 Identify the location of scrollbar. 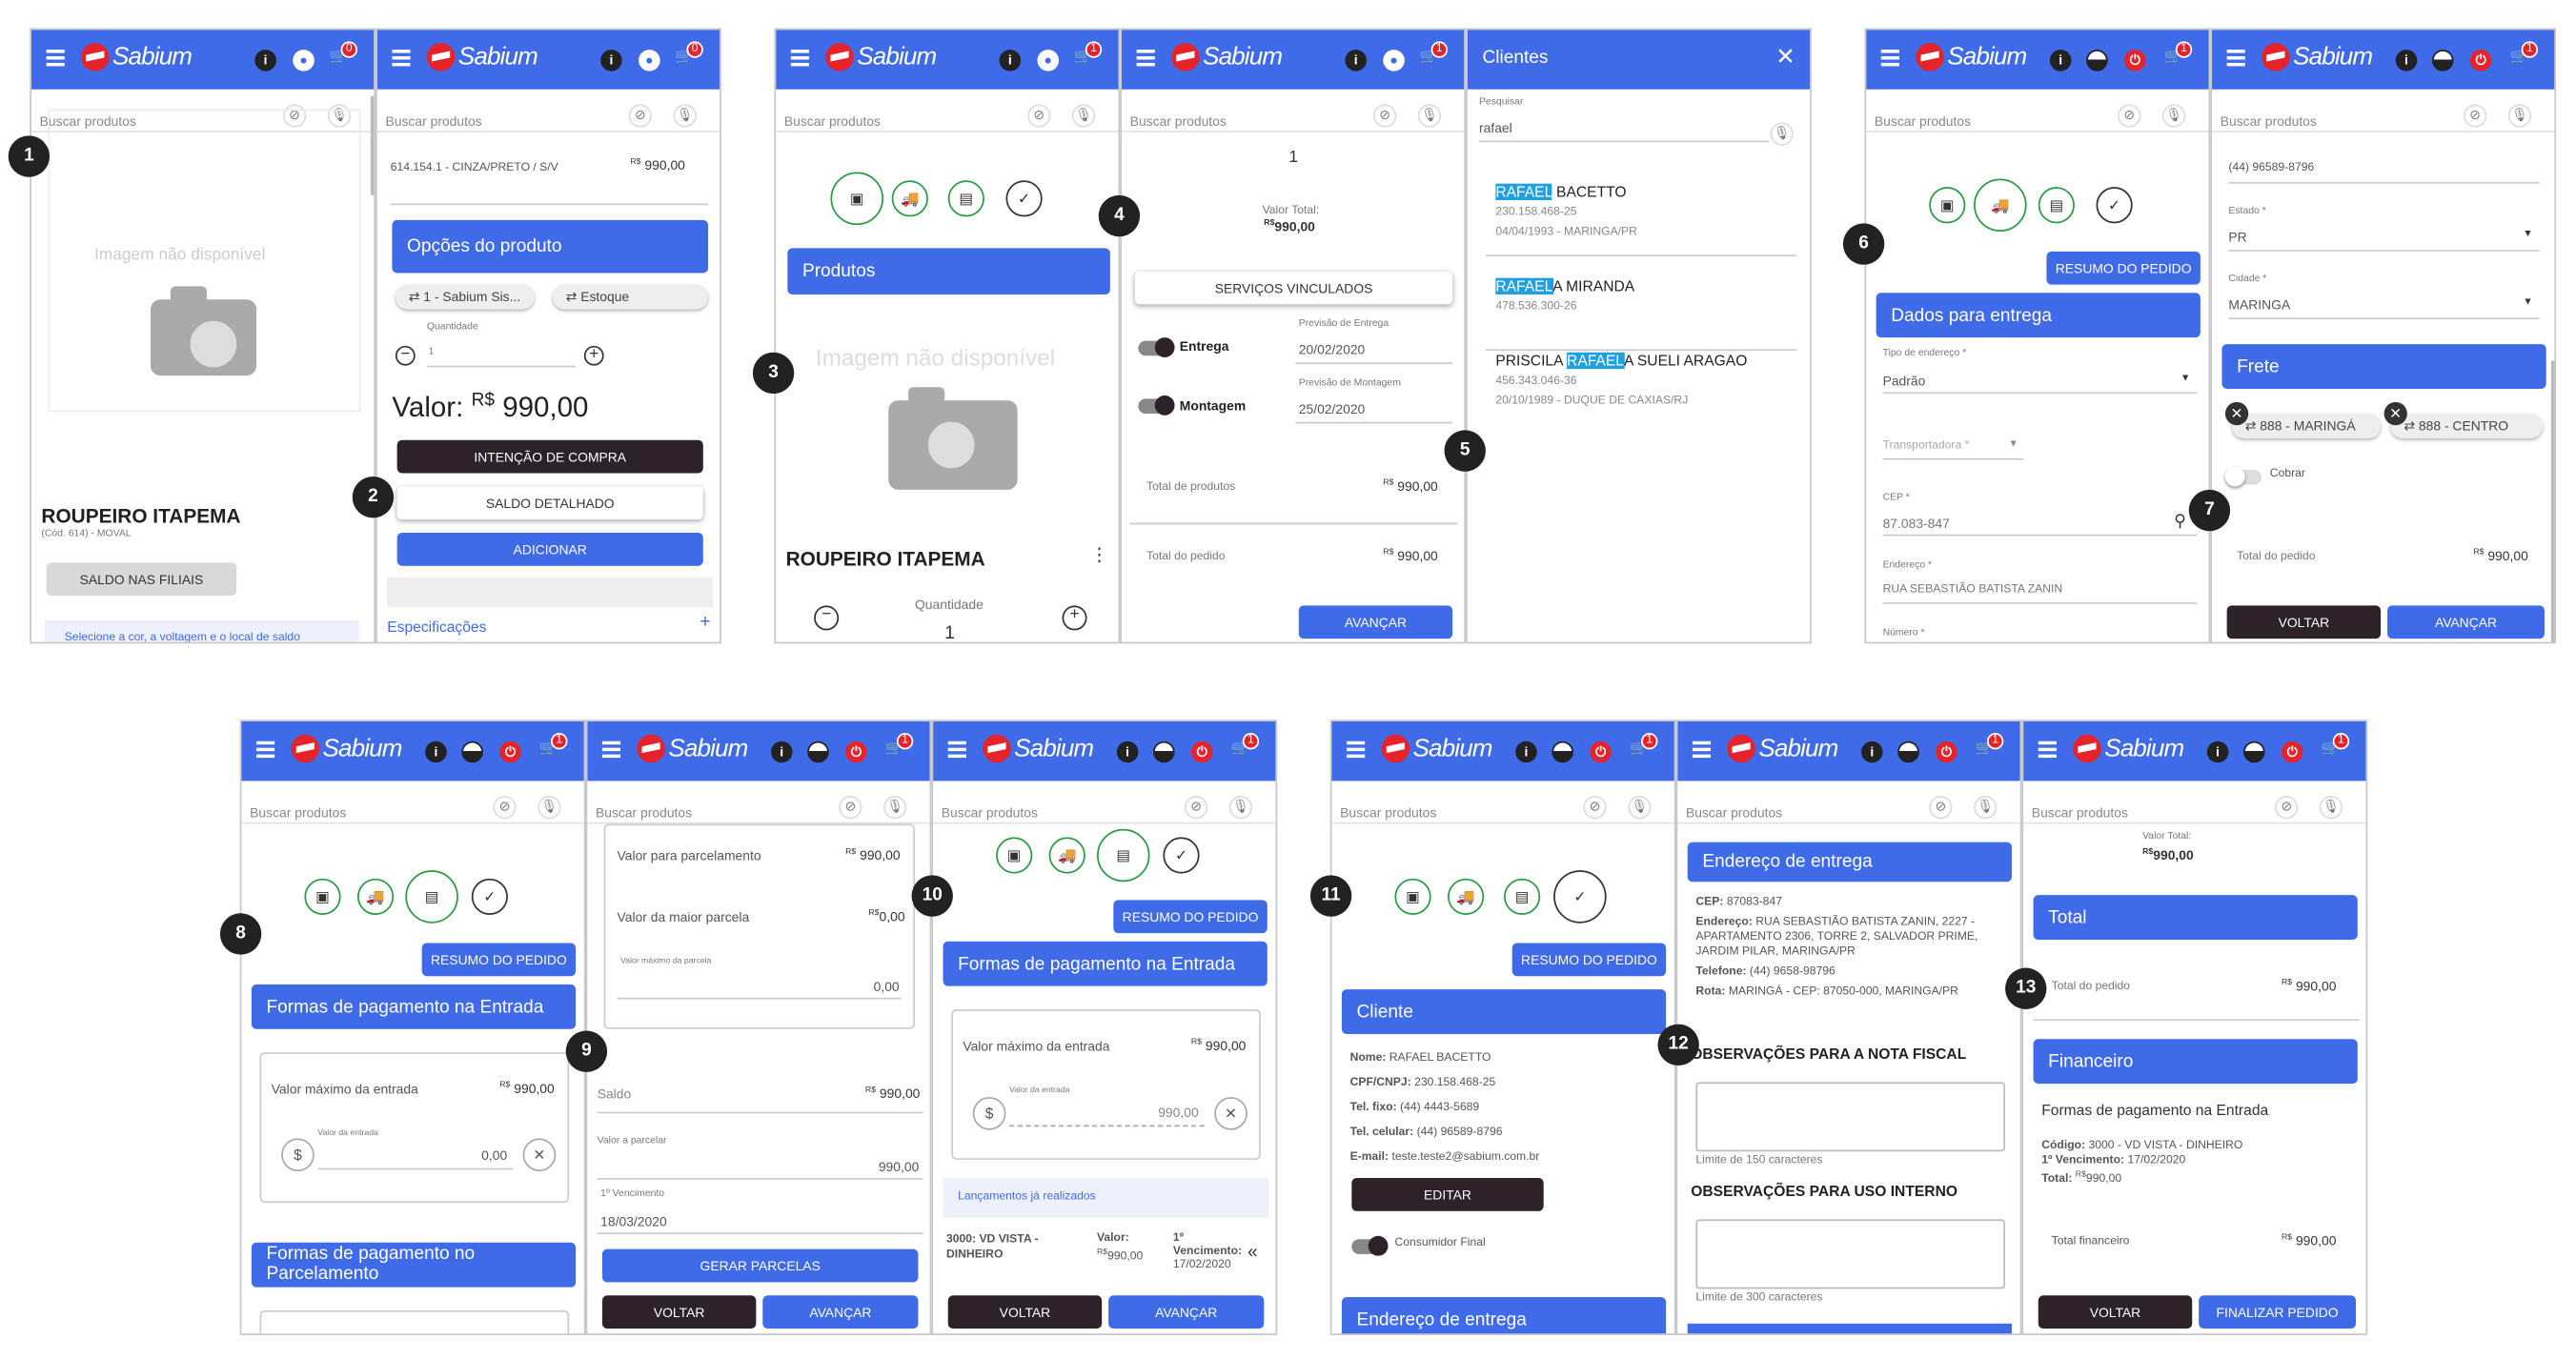
(2552, 501).